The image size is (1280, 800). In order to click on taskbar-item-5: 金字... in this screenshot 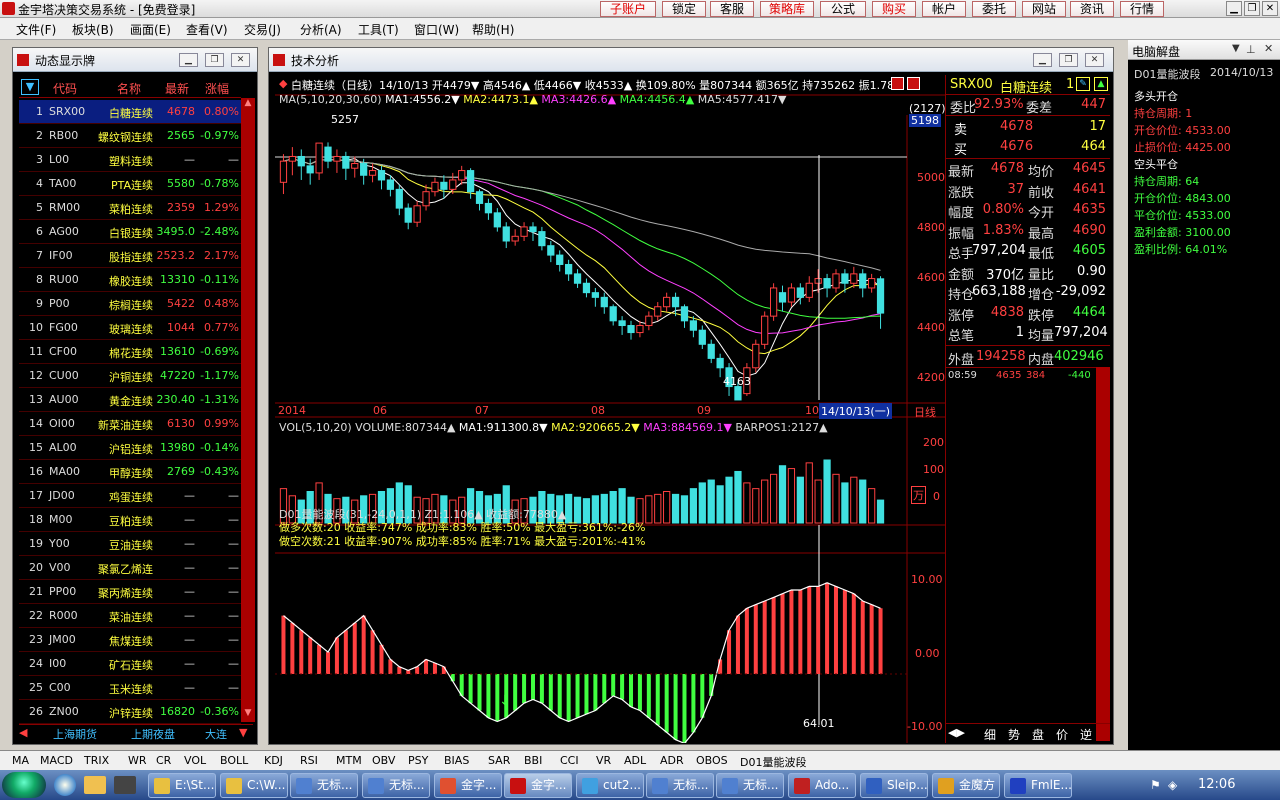, I will do `click(538, 785)`.